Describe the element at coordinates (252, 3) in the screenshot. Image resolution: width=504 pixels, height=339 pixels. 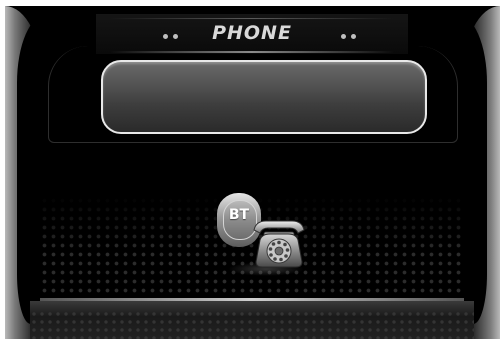
I see `top-border` at that location.